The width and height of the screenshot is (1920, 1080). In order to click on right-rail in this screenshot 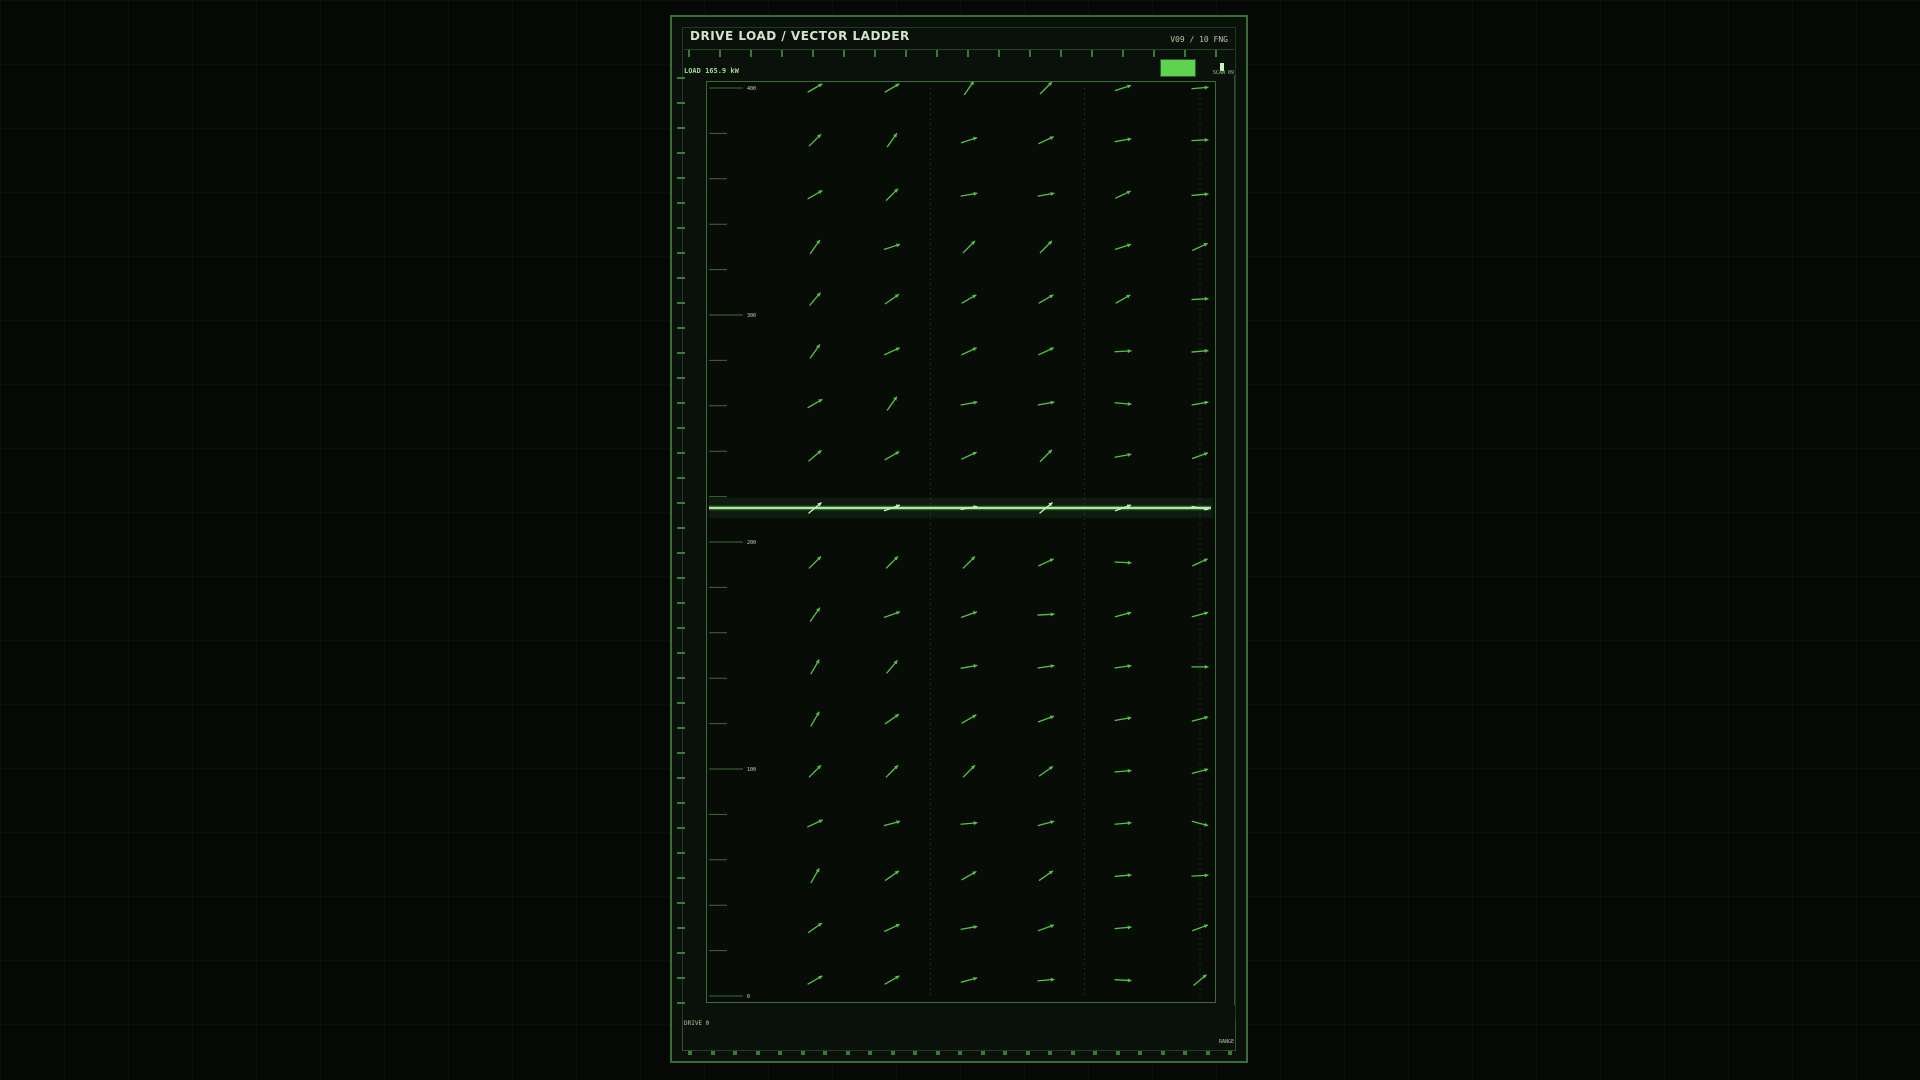, I will do `click(1234, 540)`.